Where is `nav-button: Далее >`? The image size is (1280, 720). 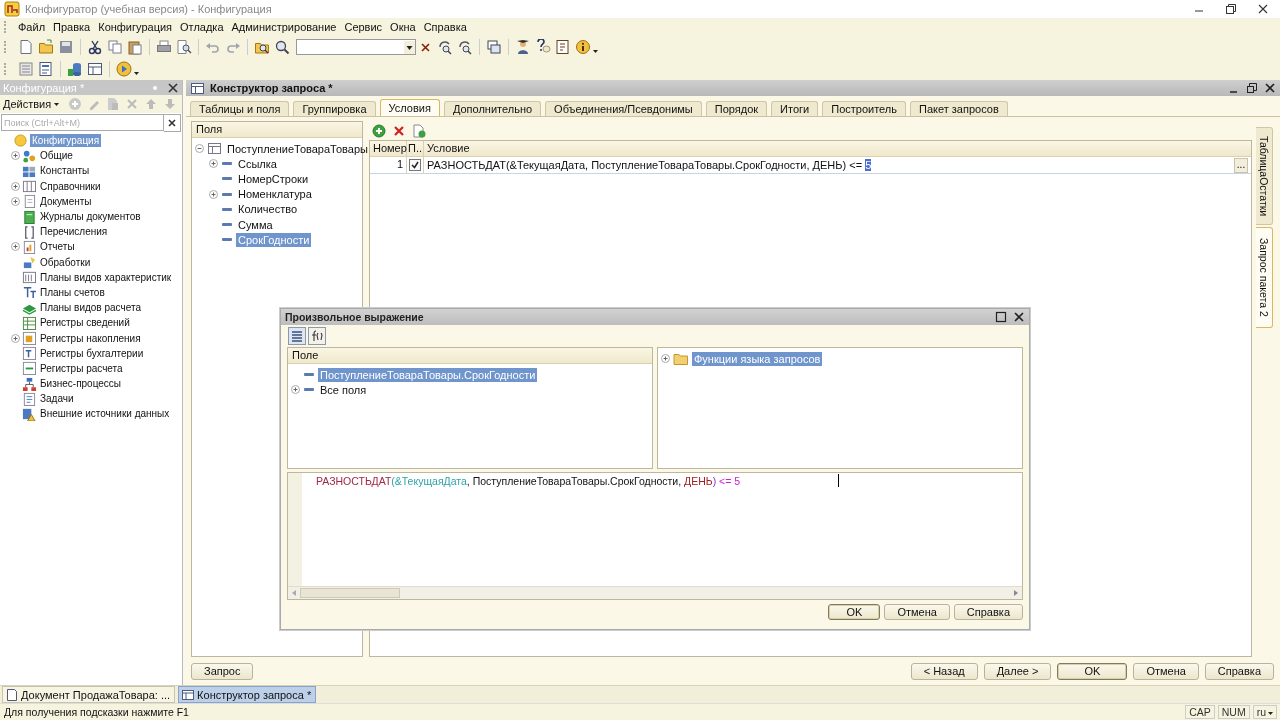
nav-button: Далее > is located at coordinates (1017, 671).